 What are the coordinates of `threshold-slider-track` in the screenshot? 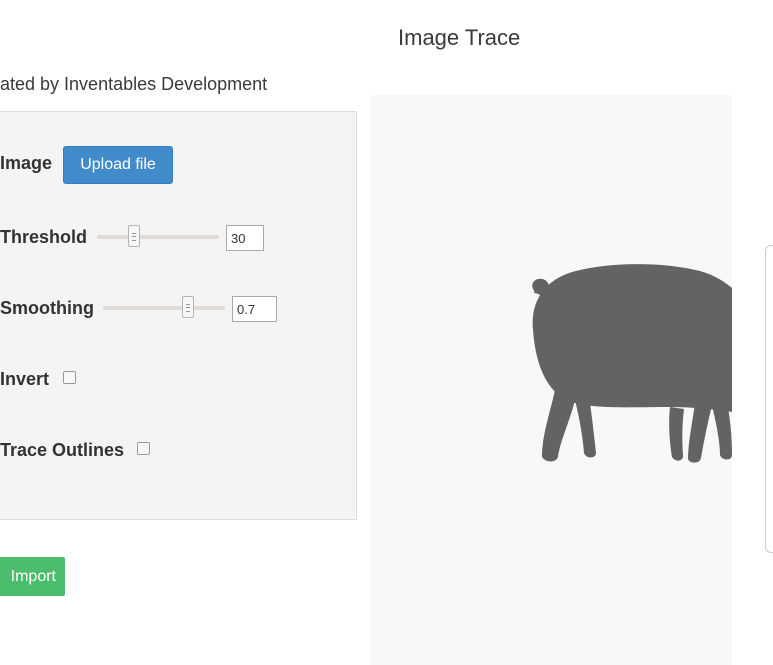 It's located at (158, 237).